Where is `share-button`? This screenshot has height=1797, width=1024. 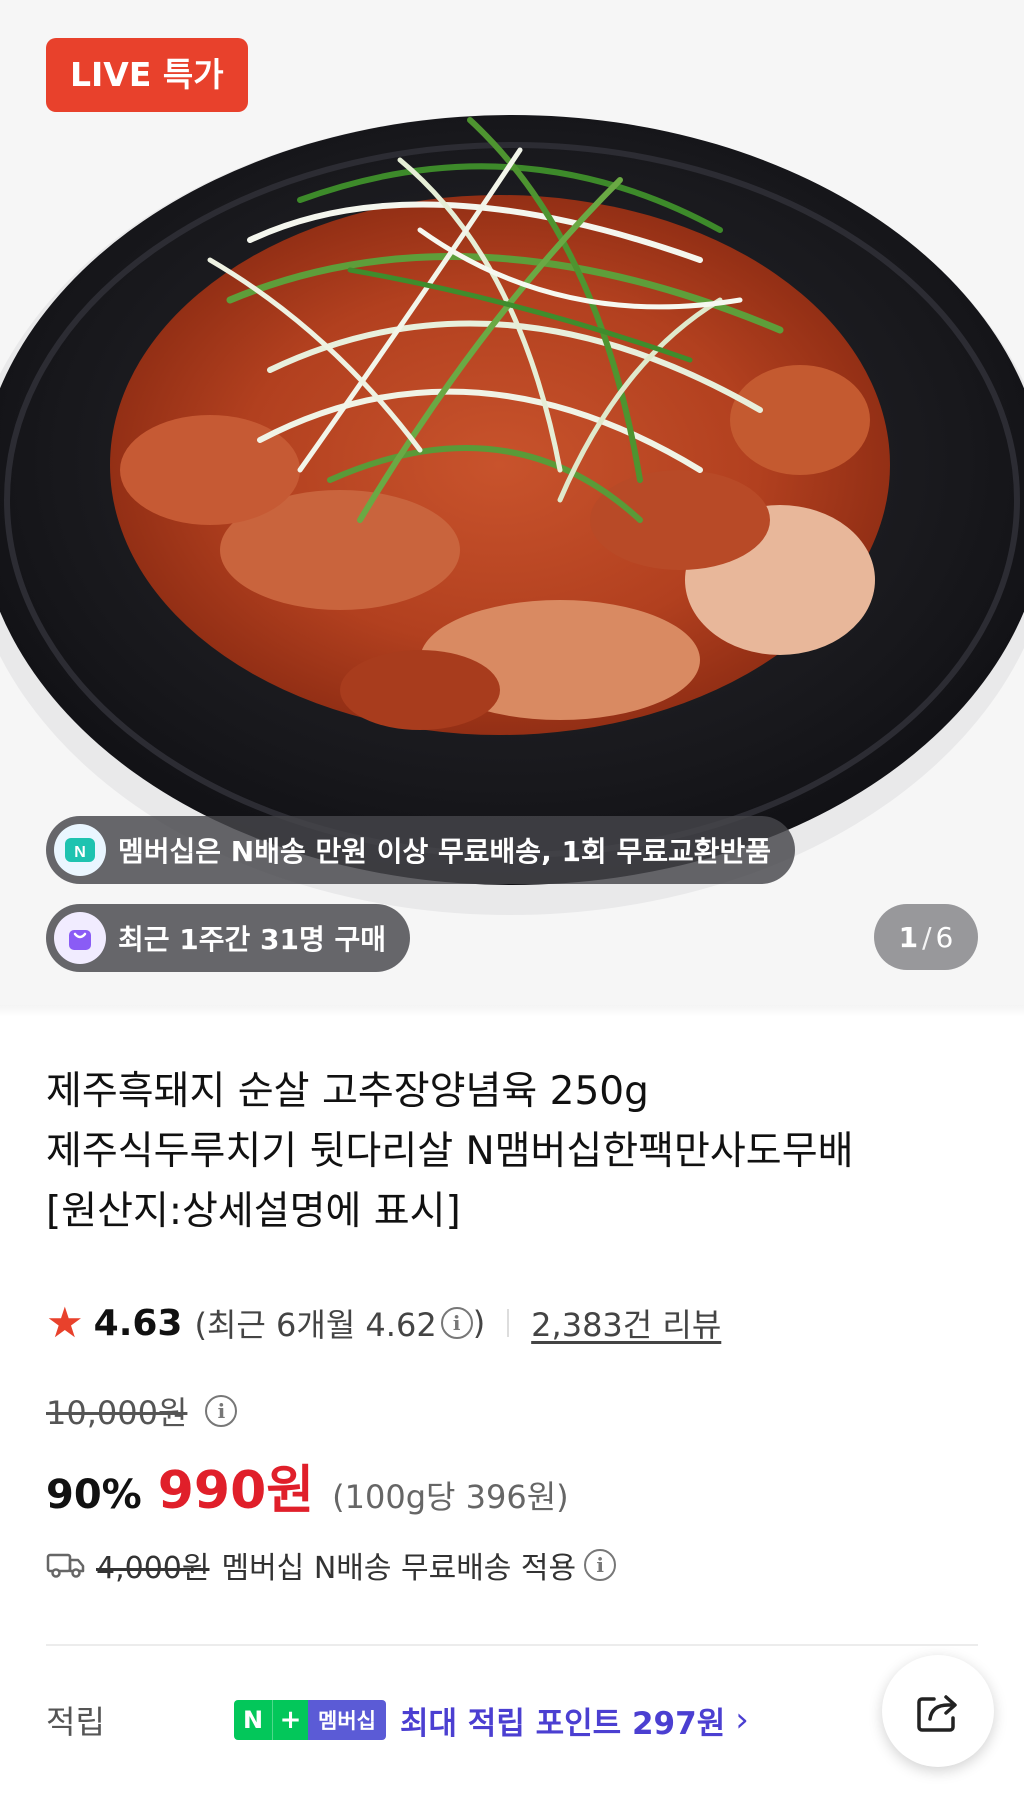 share-button is located at coordinates (938, 1711).